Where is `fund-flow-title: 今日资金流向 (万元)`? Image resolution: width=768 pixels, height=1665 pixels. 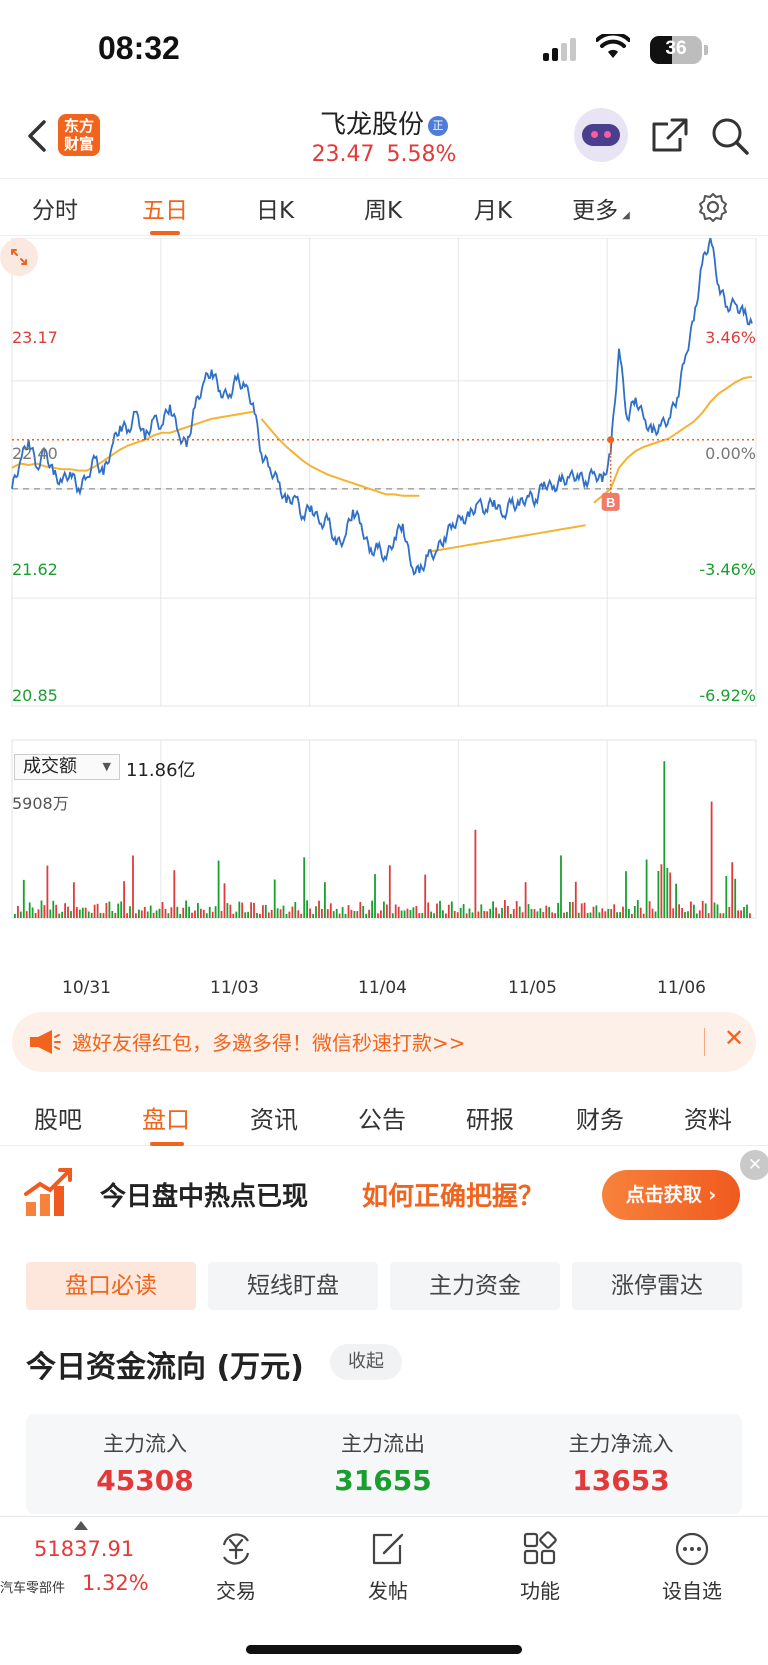 fund-flow-title: 今日资金流向 (万元) is located at coordinates (165, 1367).